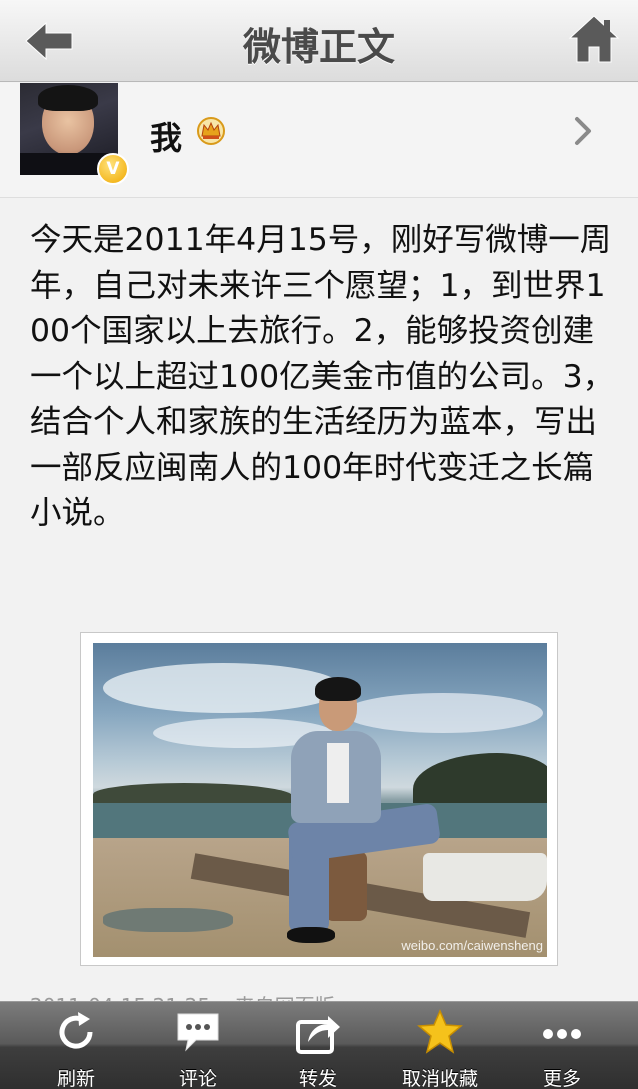 This screenshot has width=638, height=1089. I want to click on forward-button: 转发, so click(318, 1045).